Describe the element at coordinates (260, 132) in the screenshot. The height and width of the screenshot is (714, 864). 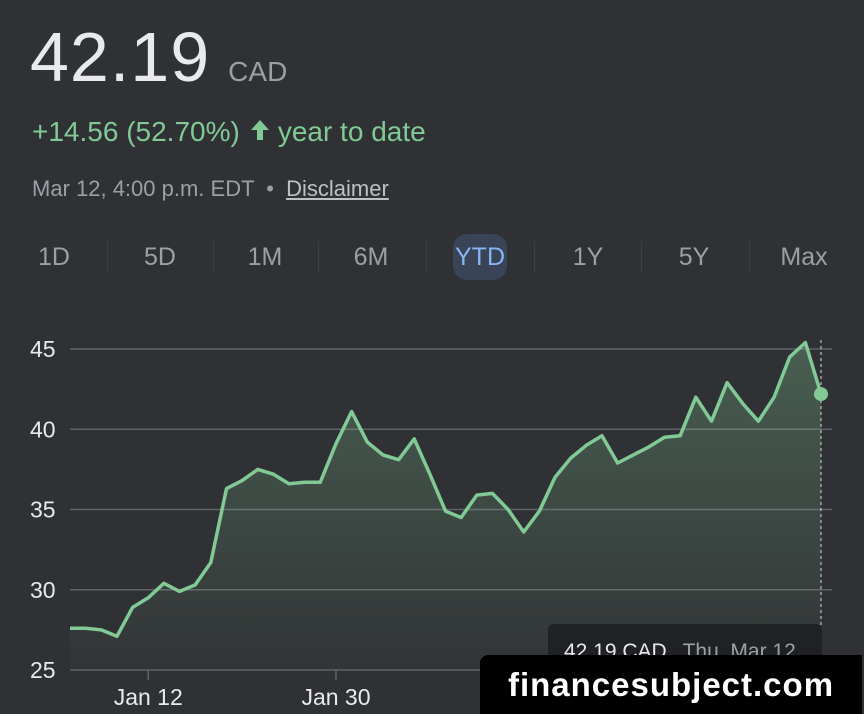
I see `arrow-up-icon` at that location.